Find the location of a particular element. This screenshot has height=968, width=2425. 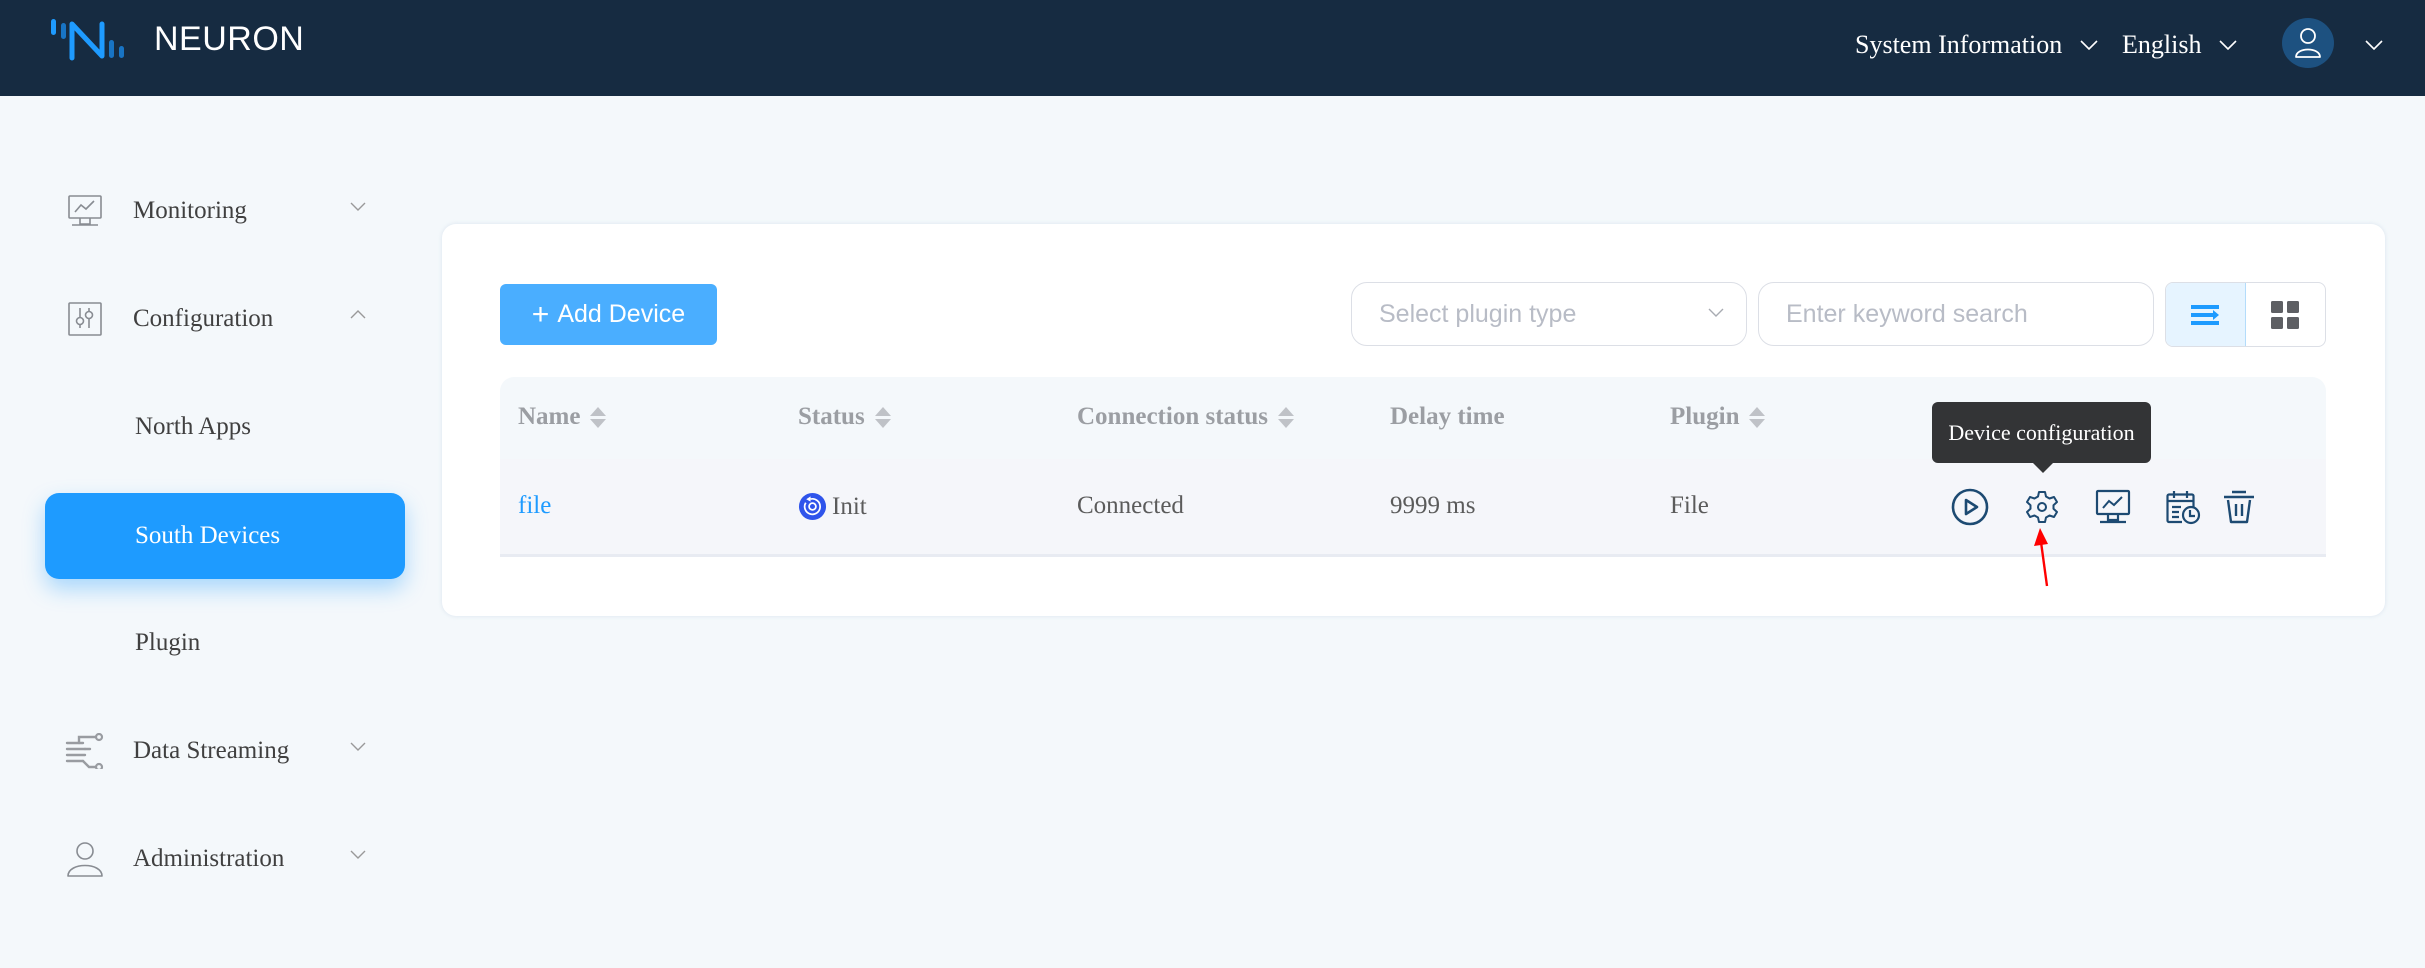

device-status: Init is located at coordinates (832, 506).